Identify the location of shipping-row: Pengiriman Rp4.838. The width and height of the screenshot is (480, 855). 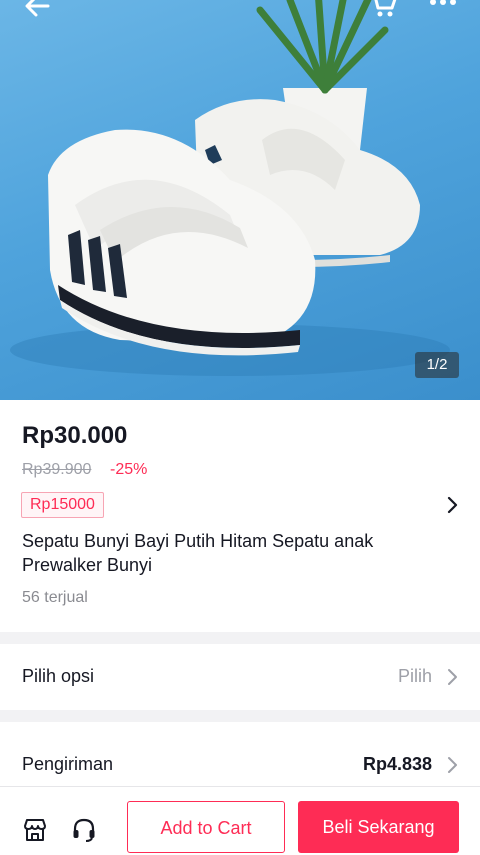
(240, 757).